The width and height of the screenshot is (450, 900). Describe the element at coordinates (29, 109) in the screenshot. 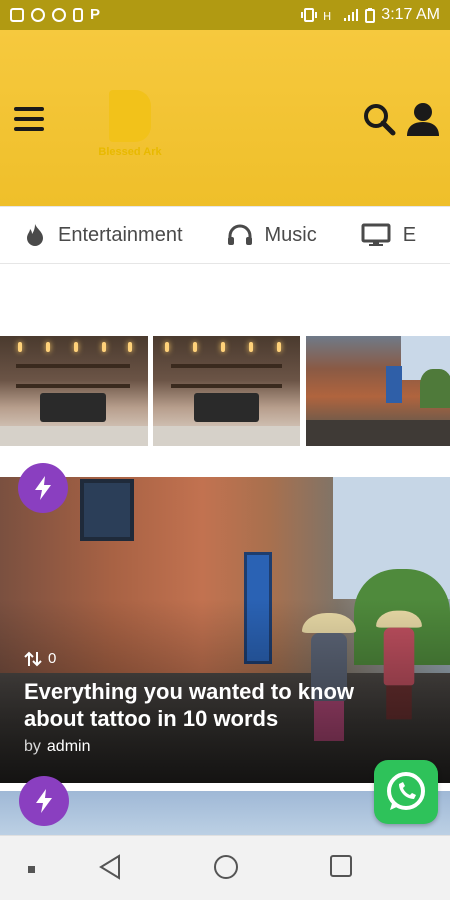

I see `hamburger-icon` at that location.